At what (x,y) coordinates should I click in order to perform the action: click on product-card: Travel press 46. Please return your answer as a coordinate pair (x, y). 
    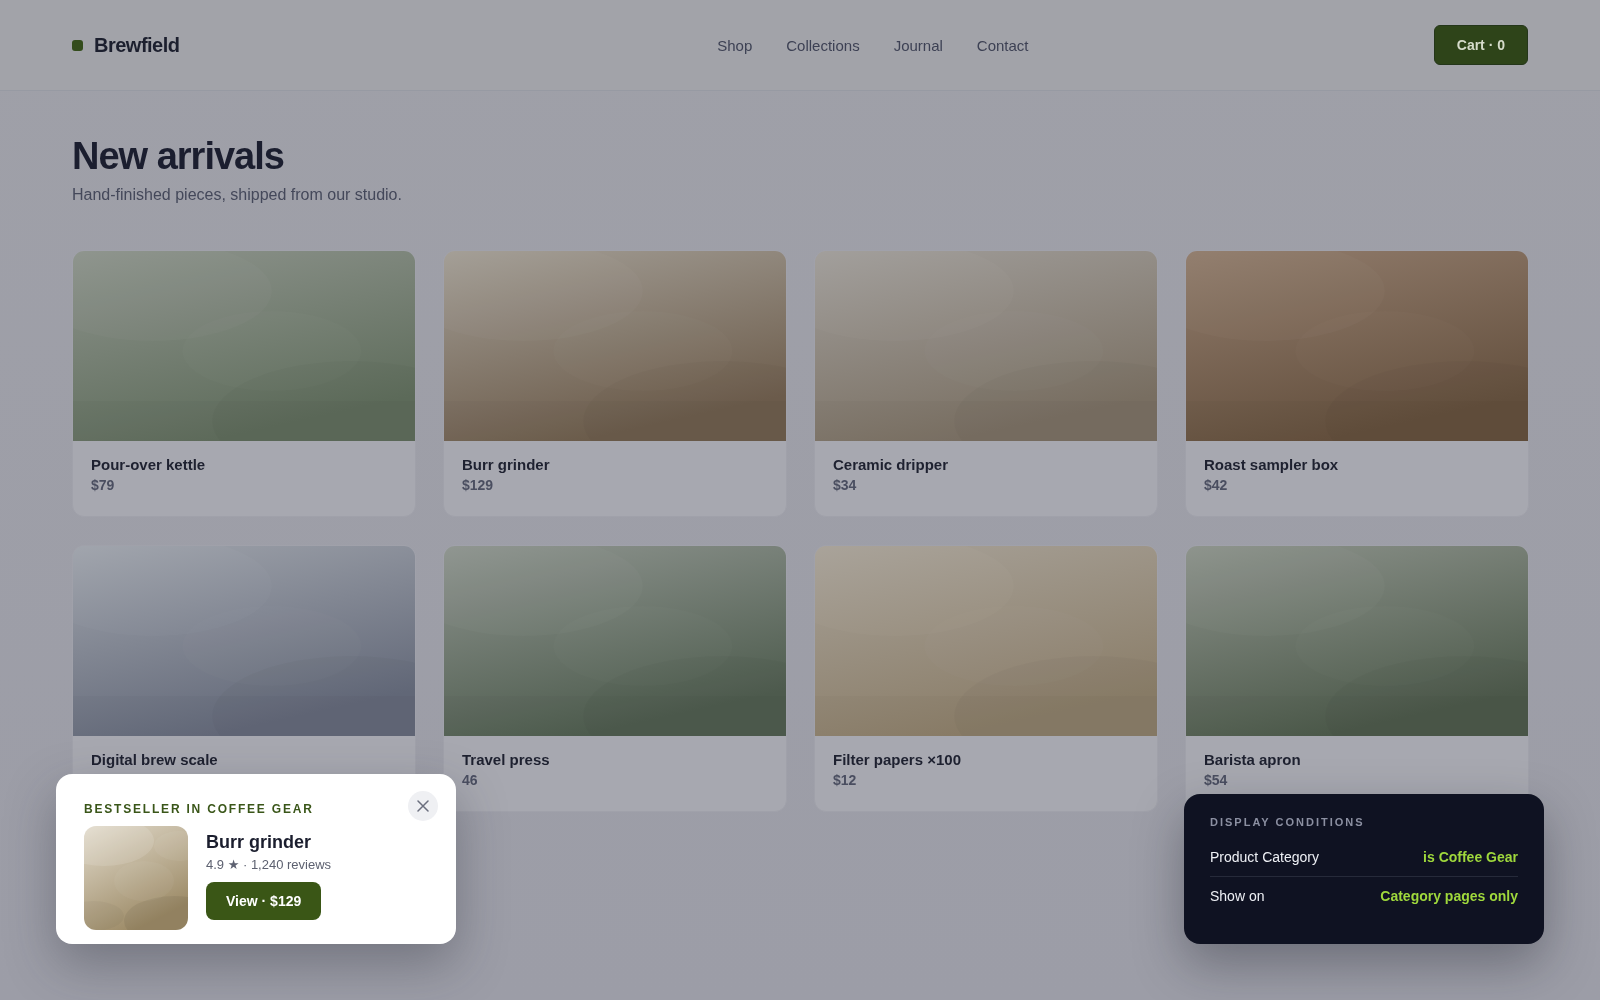
    Looking at the image, I should click on (615, 678).